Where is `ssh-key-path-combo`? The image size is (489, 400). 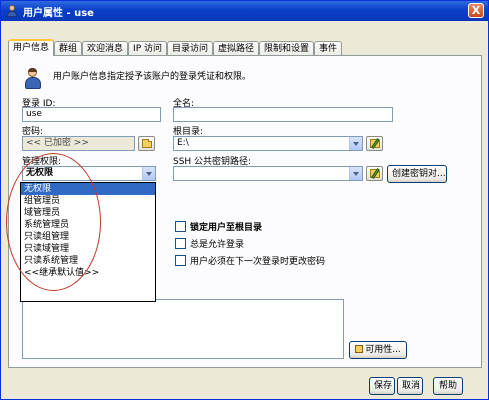
ssh-key-path-combo is located at coordinates (268, 173).